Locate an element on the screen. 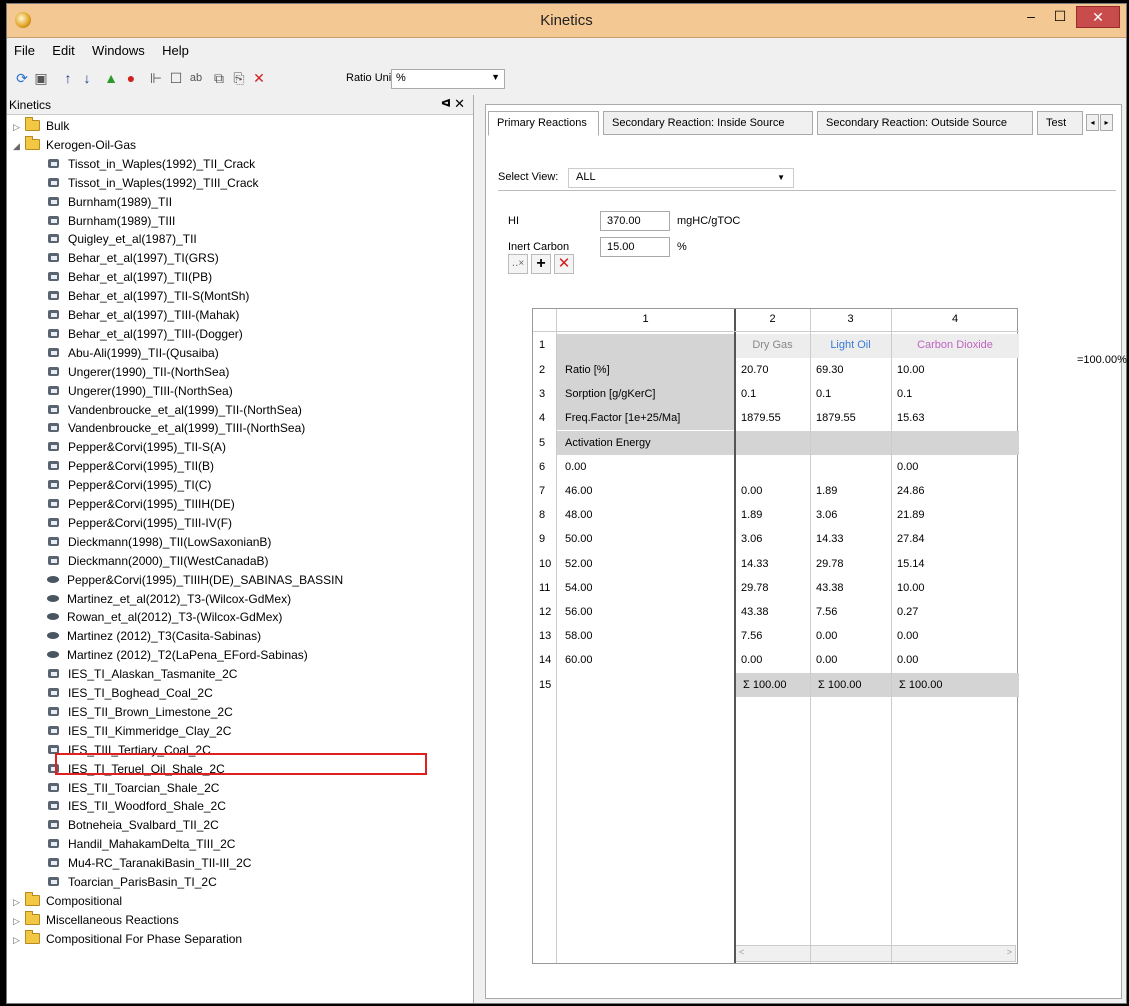 Image resolution: width=1129 pixels, height=1006 pixels. tree-folder: ▷ Bulk is located at coordinates (41, 126).